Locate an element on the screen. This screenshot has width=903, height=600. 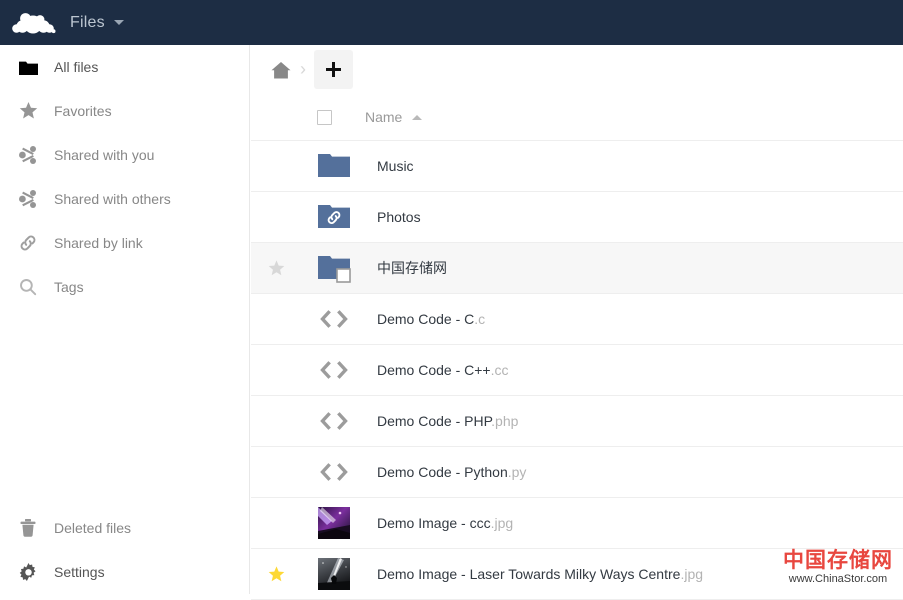
file-name: Demo Code - PHP.php is located at coordinates (437, 421).